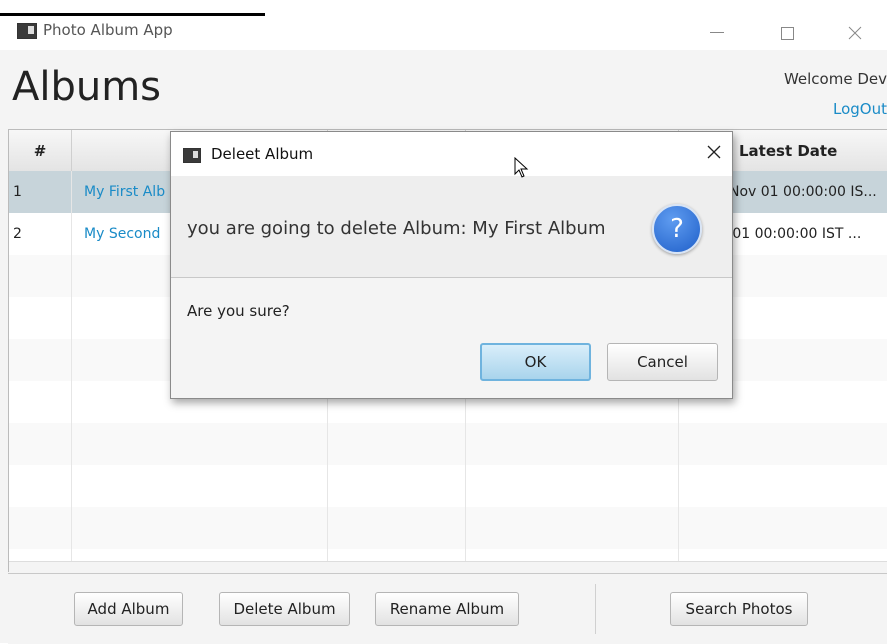 This screenshot has height=644, width=887. Describe the element at coordinates (451, 154) in the screenshot. I see `dialog-titlebar: Deleet Album` at that location.